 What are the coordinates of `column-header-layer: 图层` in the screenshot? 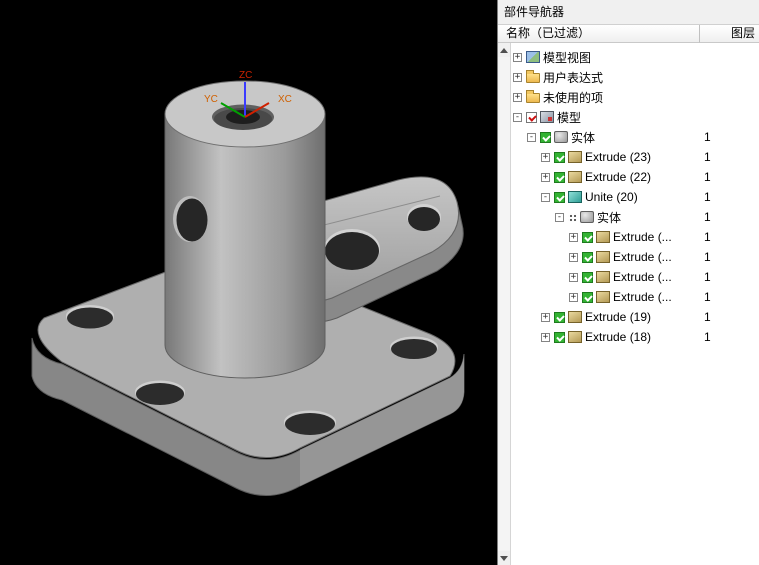 It's located at (729, 34).